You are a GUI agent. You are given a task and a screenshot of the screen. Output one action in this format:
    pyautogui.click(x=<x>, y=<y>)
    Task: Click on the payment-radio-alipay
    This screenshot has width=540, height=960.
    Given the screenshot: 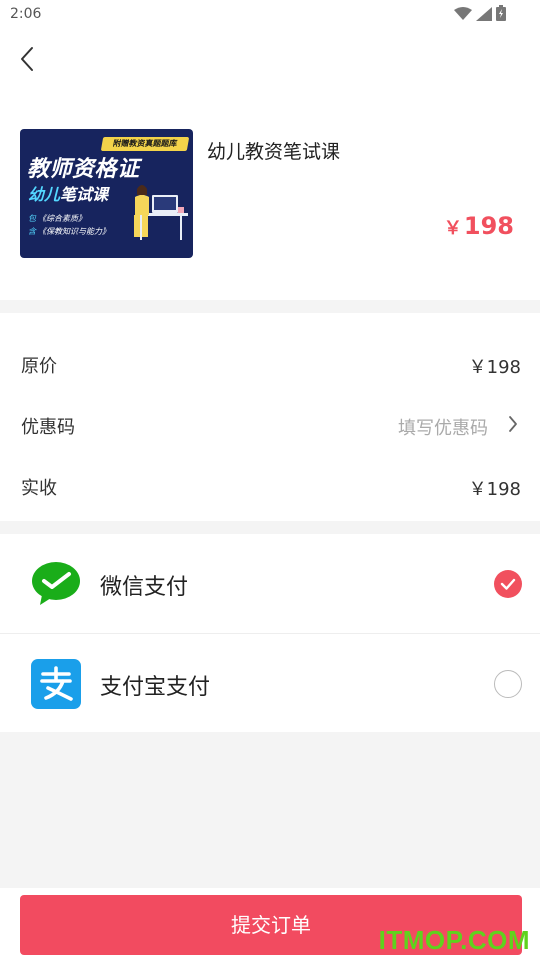 What is the action you would take?
    pyautogui.click(x=508, y=684)
    